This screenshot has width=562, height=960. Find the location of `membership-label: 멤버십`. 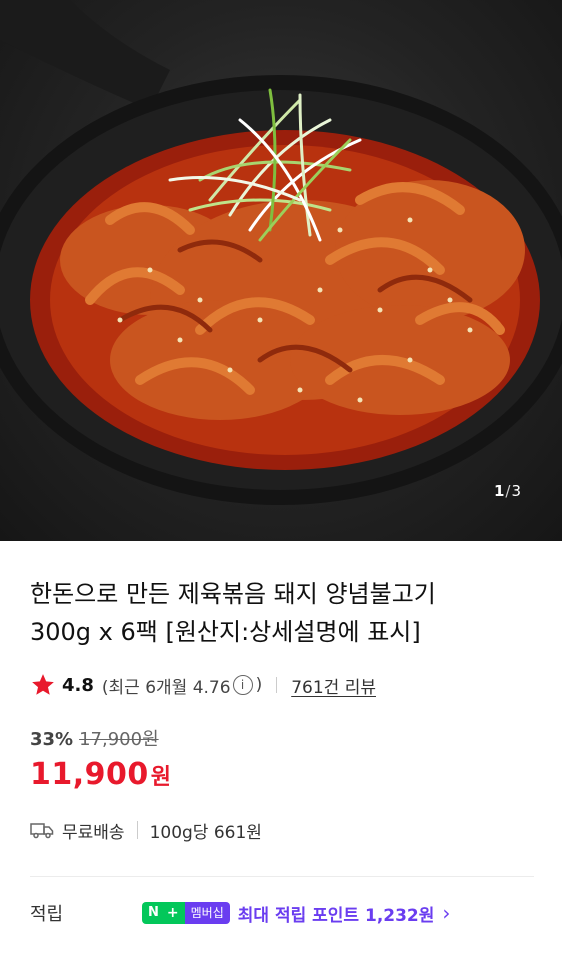

membership-label: 멤버십 is located at coordinates (207, 913).